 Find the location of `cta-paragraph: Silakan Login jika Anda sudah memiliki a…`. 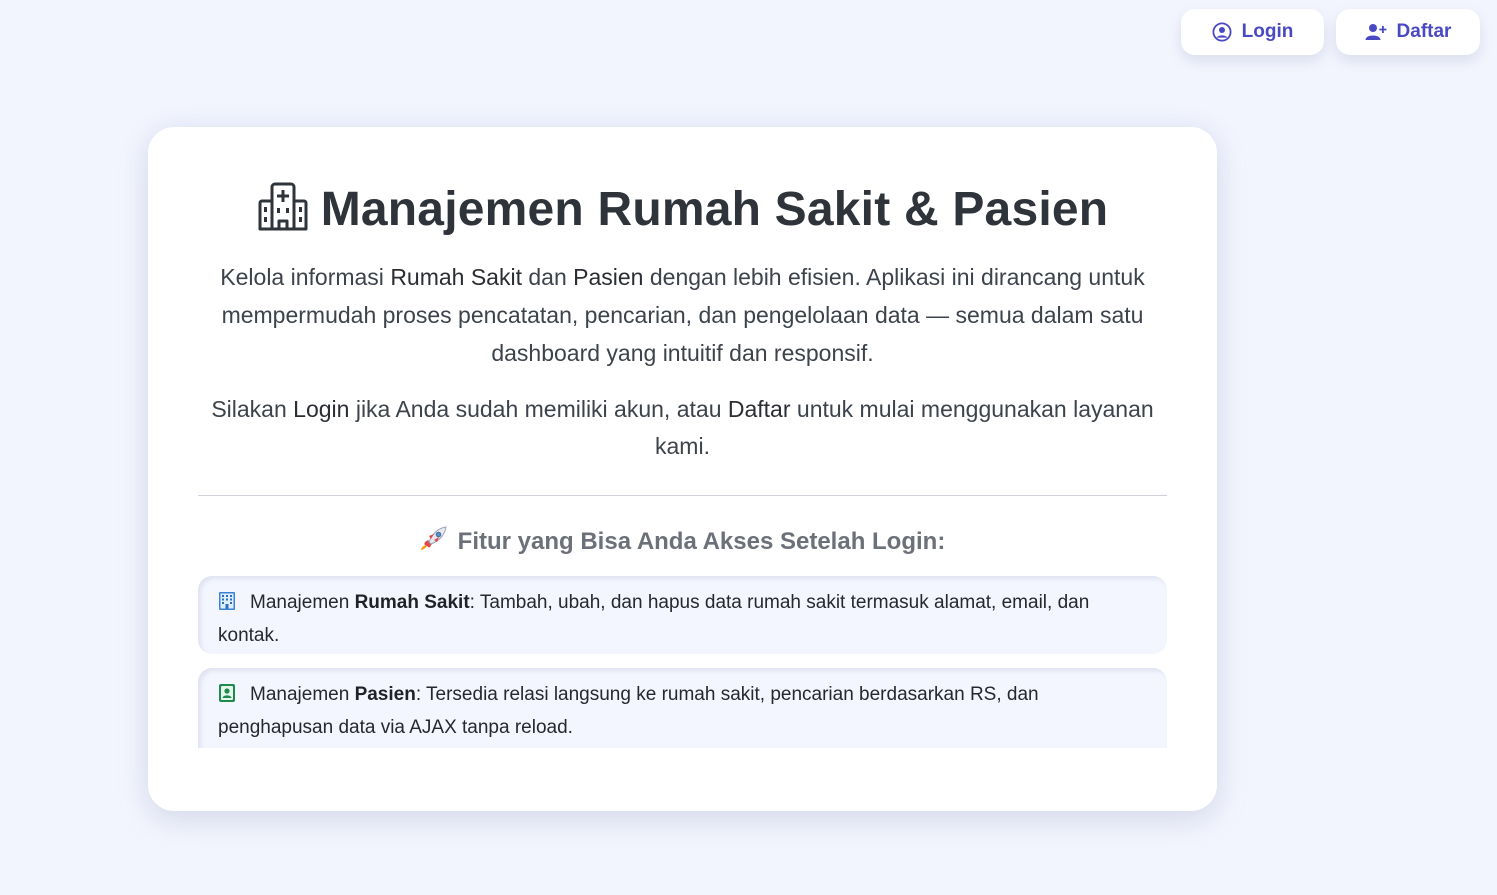

cta-paragraph: Silakan Login jika Anda sudah memiliki a… is located at coordinates (682, 428).